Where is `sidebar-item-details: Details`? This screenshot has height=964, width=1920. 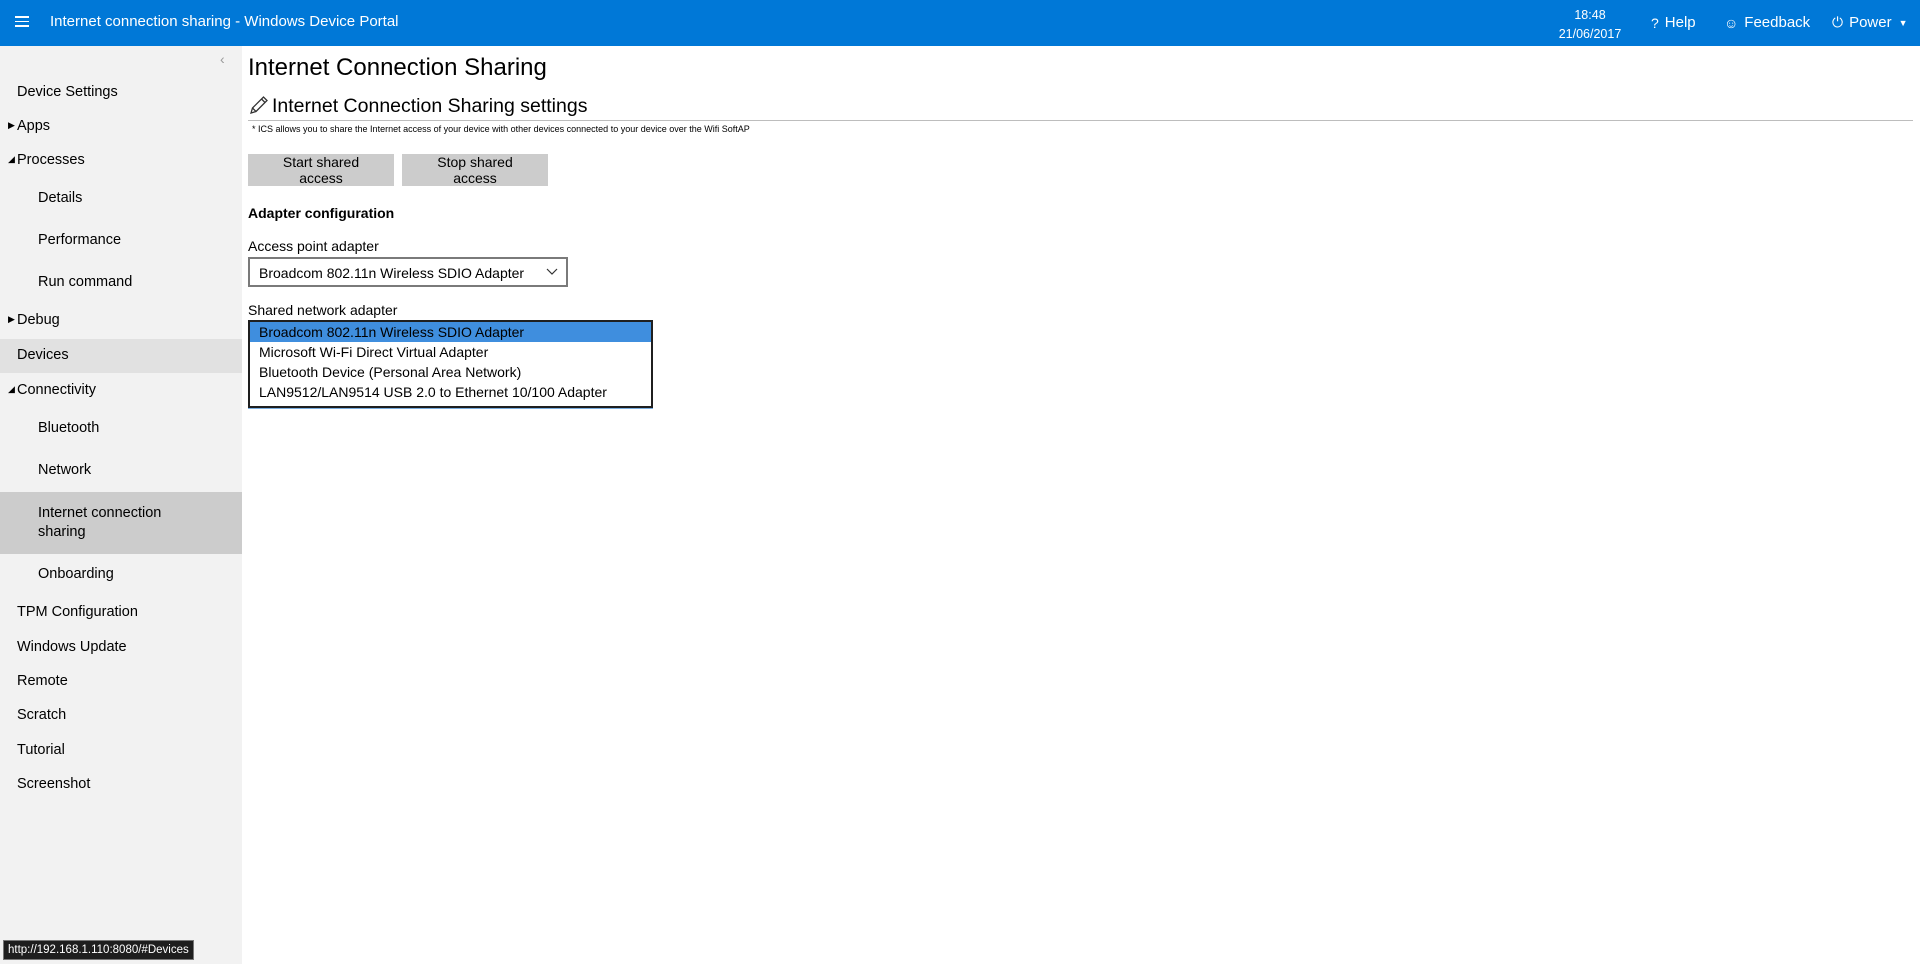
sidebar-item-details: Details is located at coordinates (121, 199).